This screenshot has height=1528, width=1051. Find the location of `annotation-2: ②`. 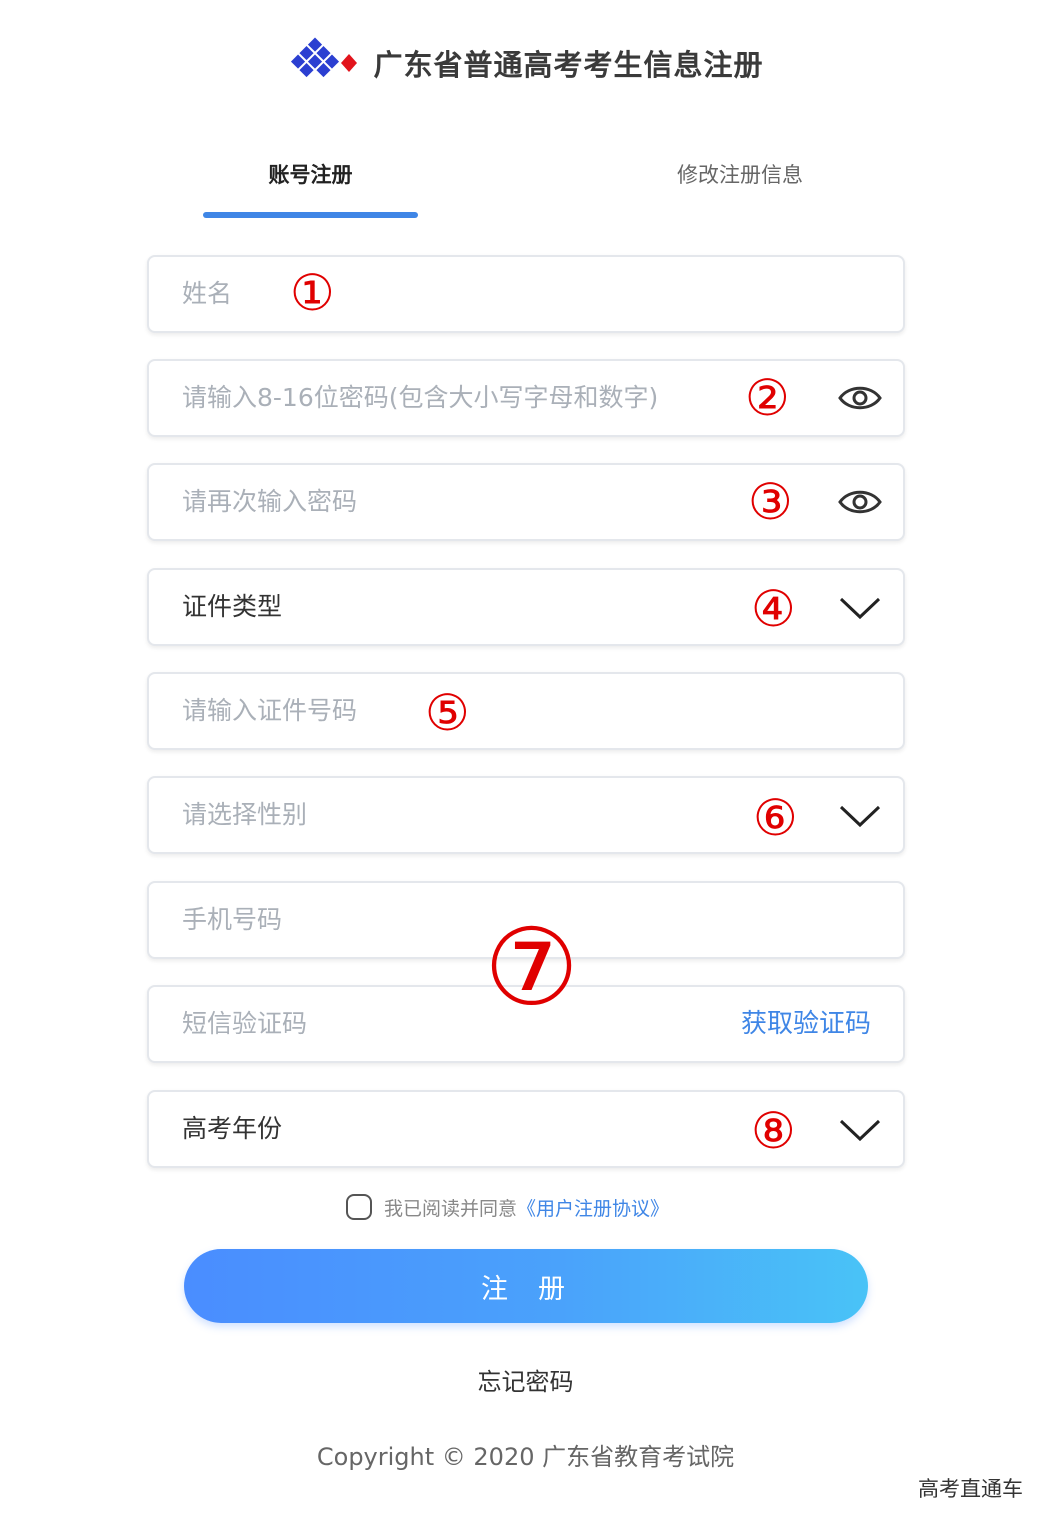

annotation-2: ② is located at coordinates (767, 398).